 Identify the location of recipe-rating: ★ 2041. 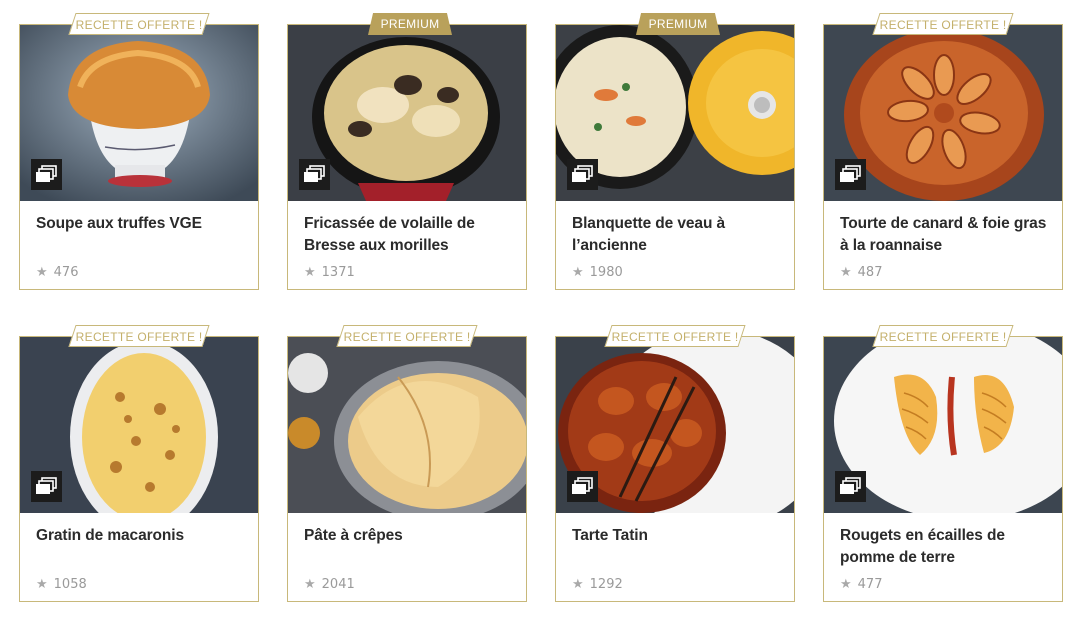
(329, 584).